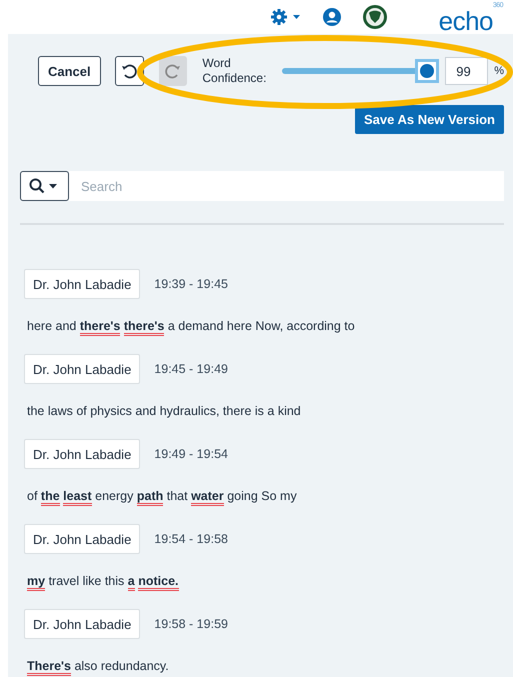 The width and height of the screenshot is (513, 677). I want to click on undo-button, so click(129, 71).